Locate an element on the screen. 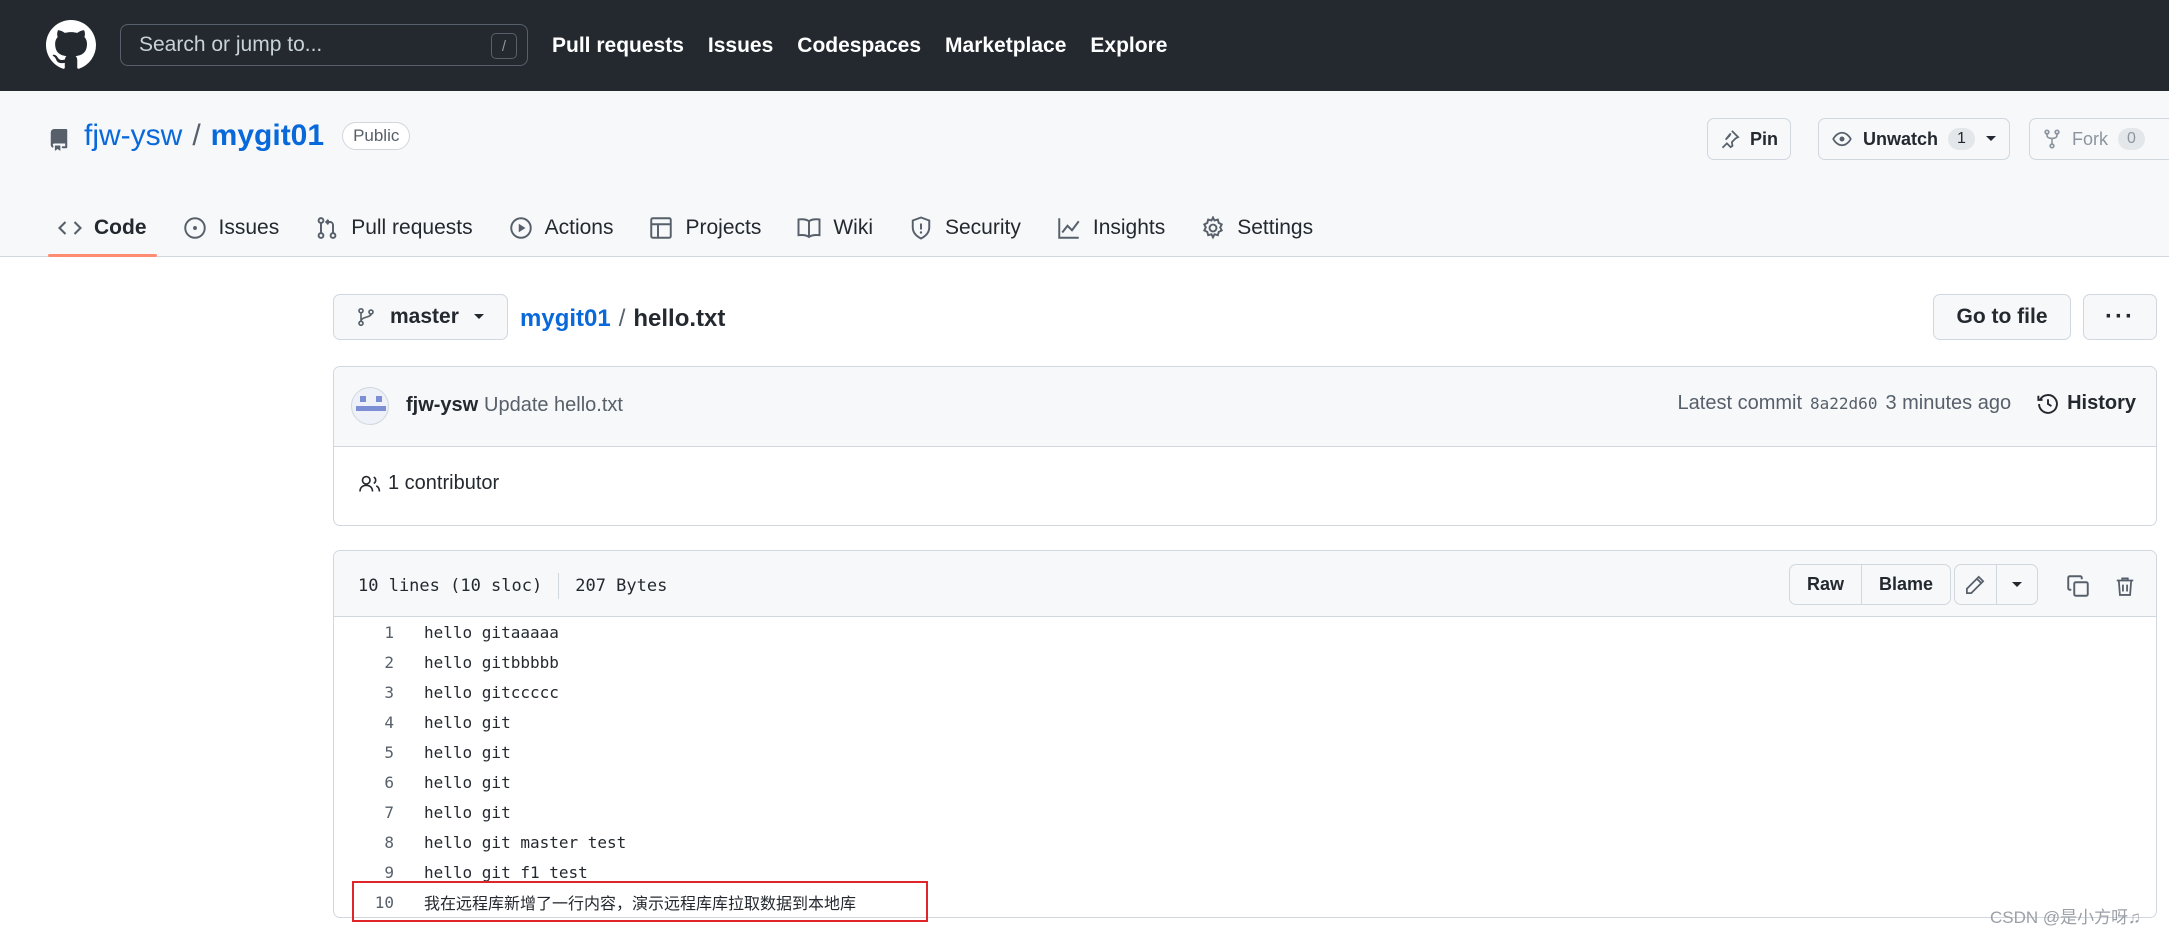 The width and height of the screenshot is (2169, 932). tab-code: Code is located at coordinates (102, 228).